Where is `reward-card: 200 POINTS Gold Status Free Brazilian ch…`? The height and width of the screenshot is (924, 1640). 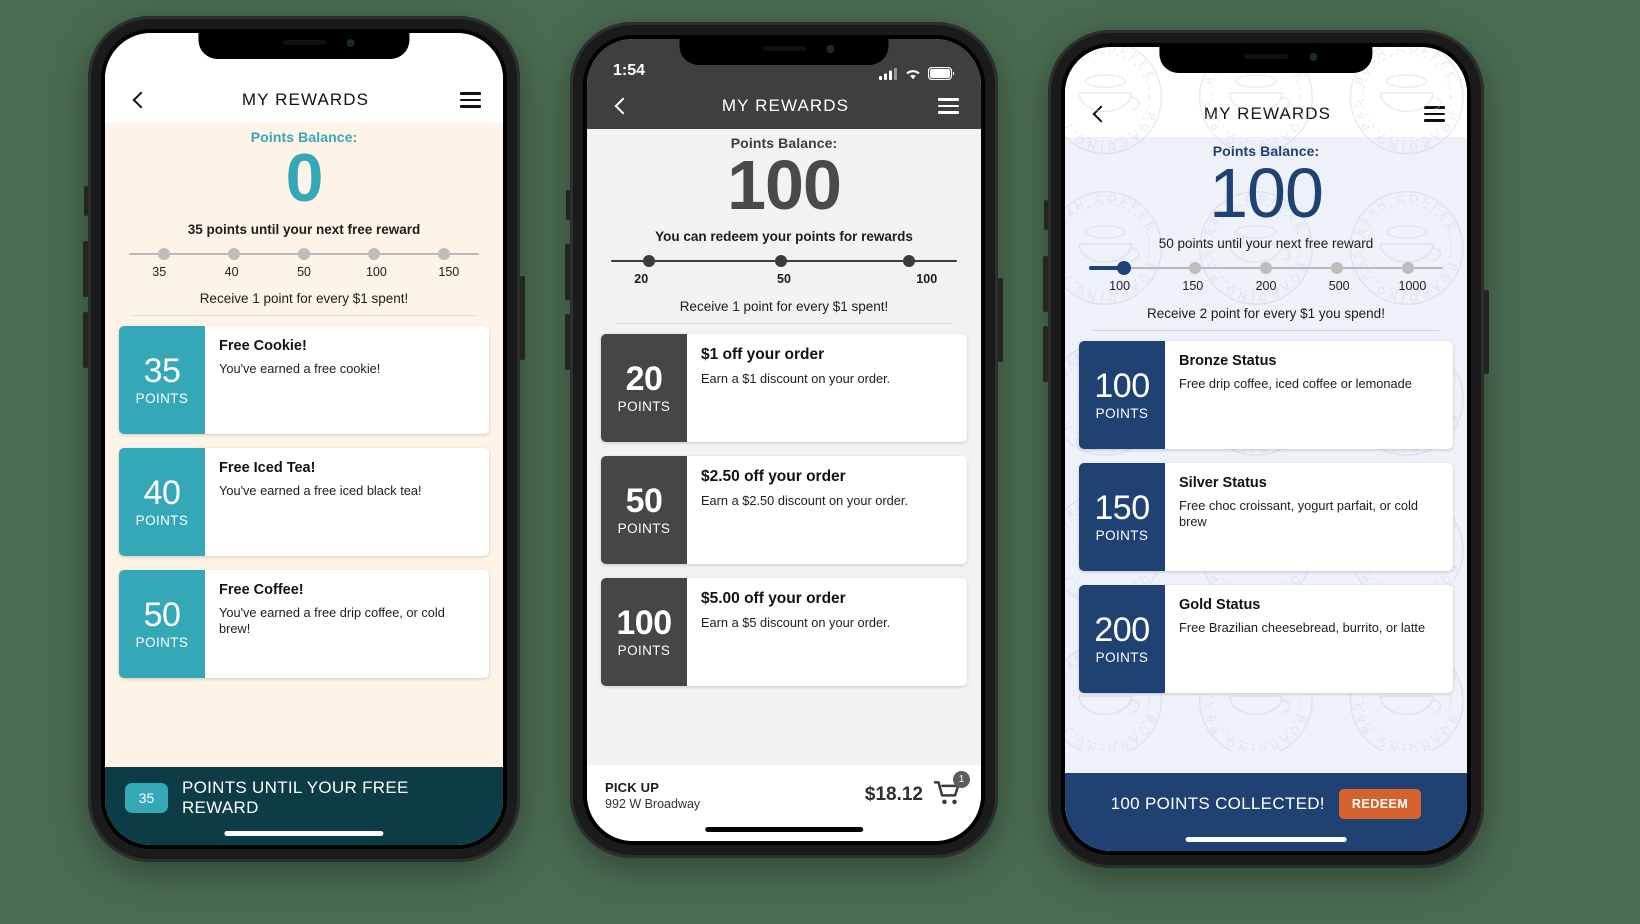
reward-card: 200 POINTS Gold Status Free Brazilian ch… is located at coordinates (1266, 638).